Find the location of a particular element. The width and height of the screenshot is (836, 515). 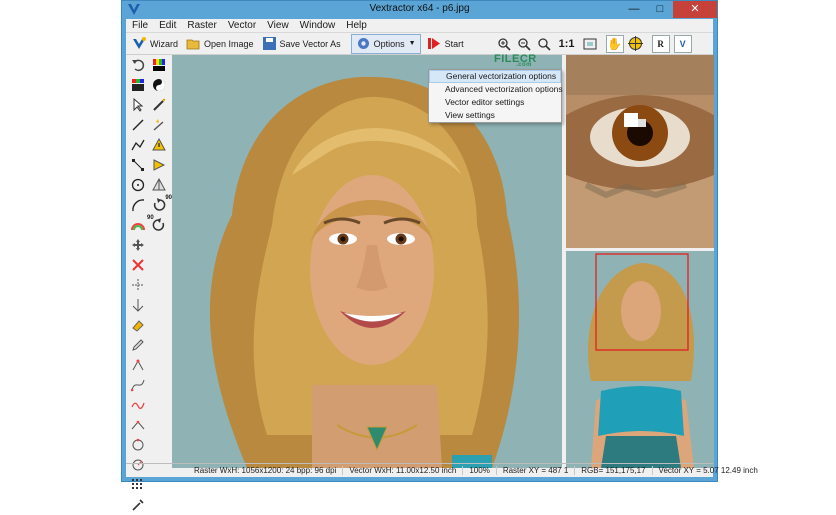

magic-wand-icon is located at coordinates (159, 104).